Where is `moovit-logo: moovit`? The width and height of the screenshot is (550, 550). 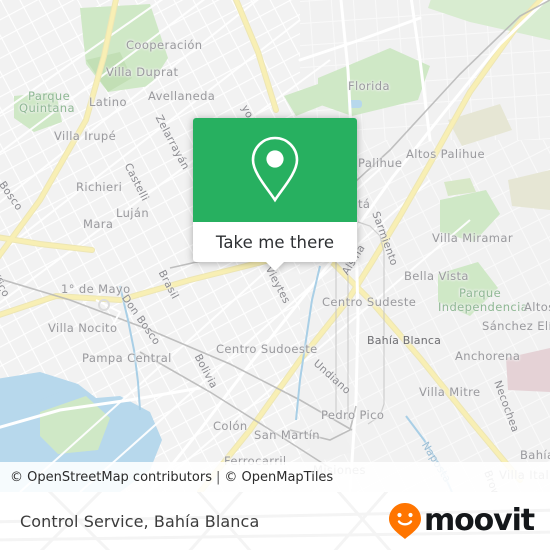 moovit-logo: moovit is located at coordinates (461, 521).